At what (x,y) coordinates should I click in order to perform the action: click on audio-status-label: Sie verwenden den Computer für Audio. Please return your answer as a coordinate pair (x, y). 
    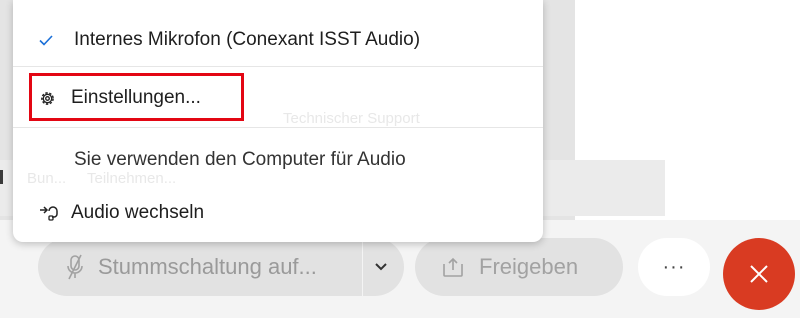
    Looking at the image, I should click on (240, 159).